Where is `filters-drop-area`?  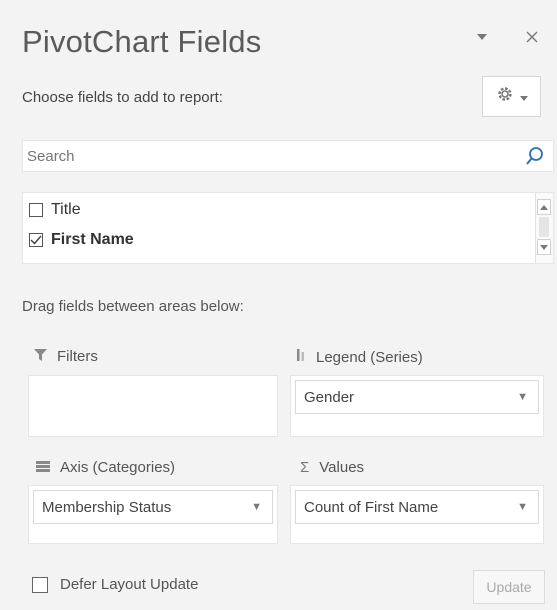
filters-drop-area is located at coordinates (153, 406).